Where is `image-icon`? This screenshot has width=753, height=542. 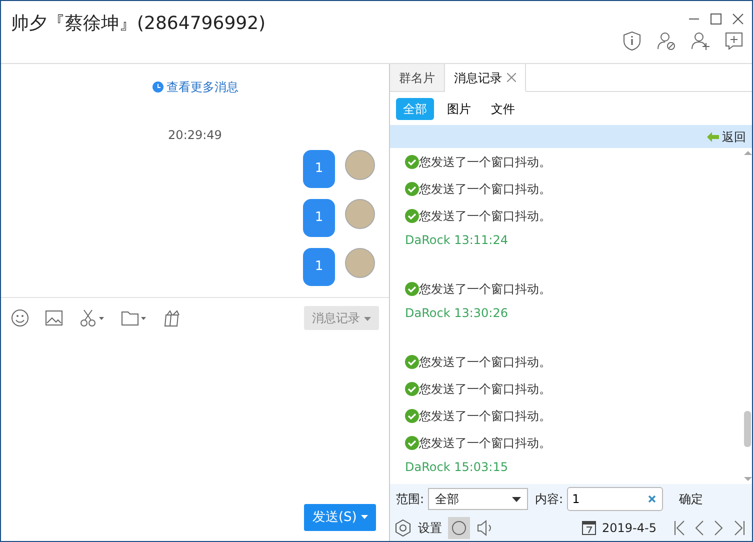
image-icon is located at coordinates (54, 318).